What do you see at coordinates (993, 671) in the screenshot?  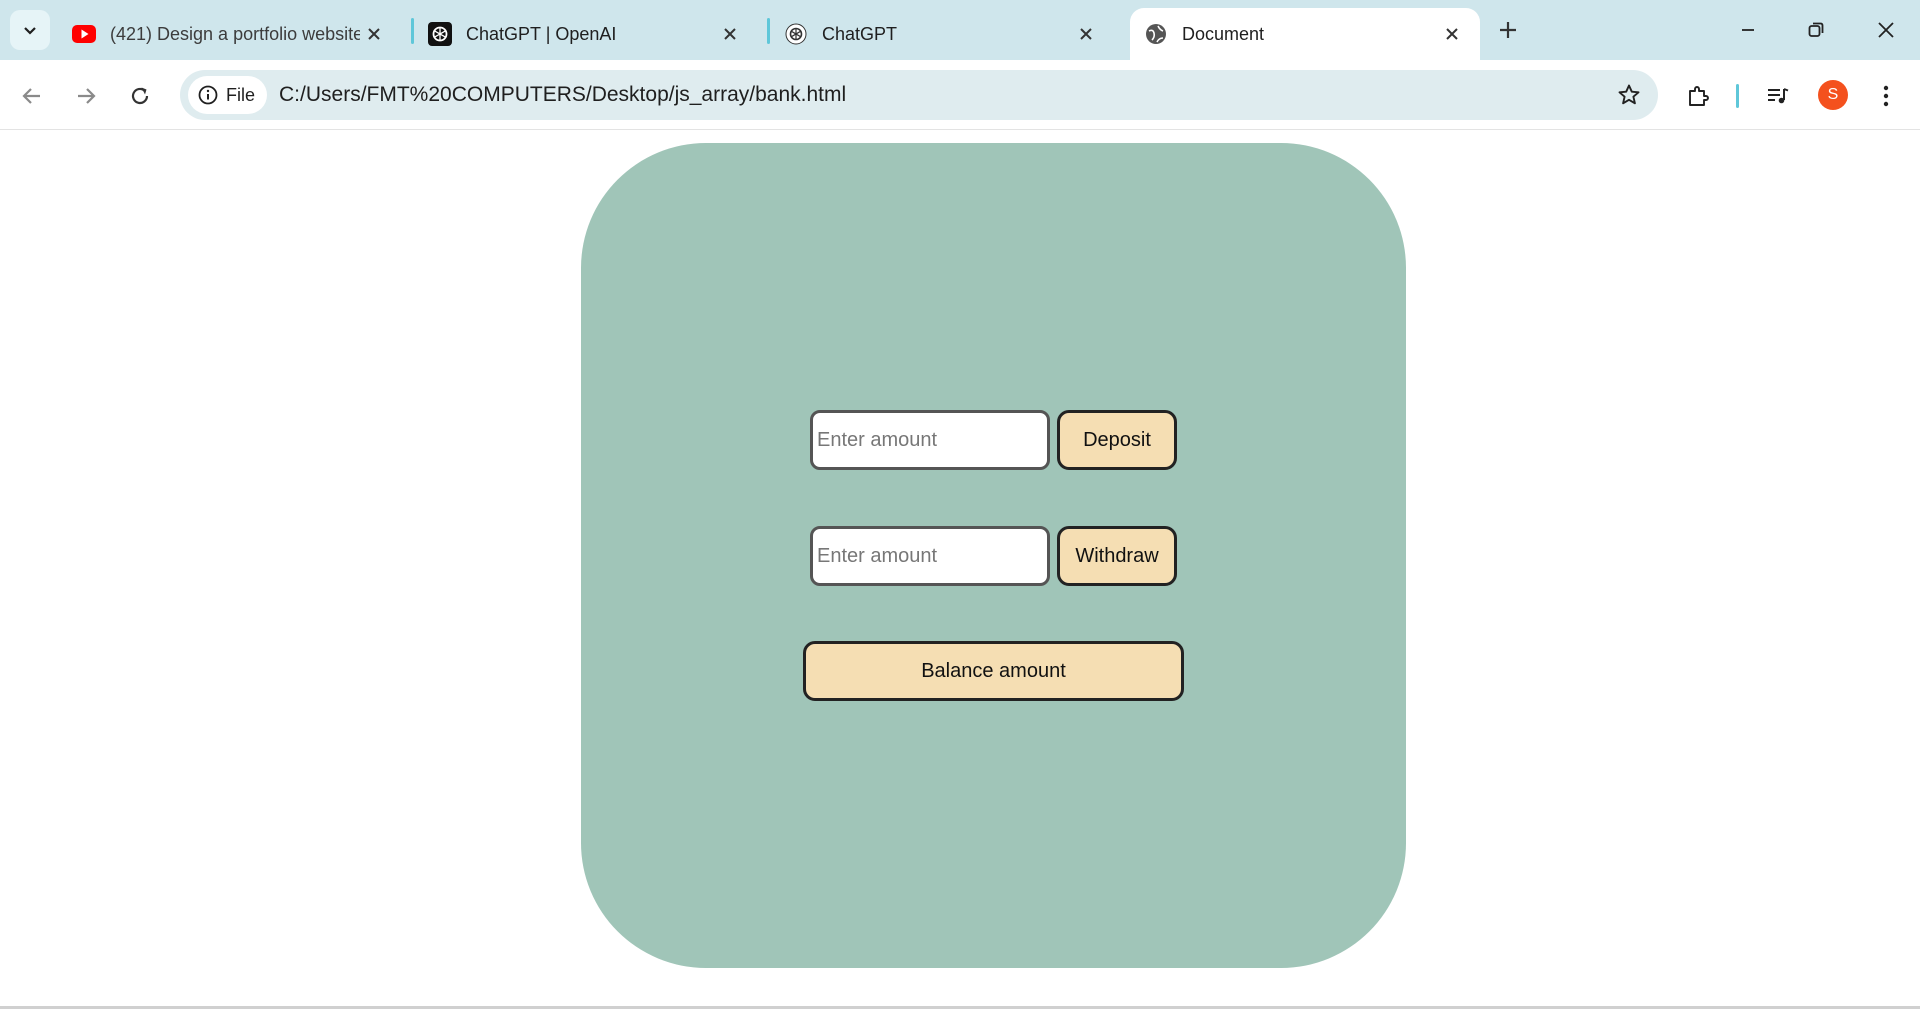 I see `balance-amount-button: Balance amount` at bounding box center [993, 671].